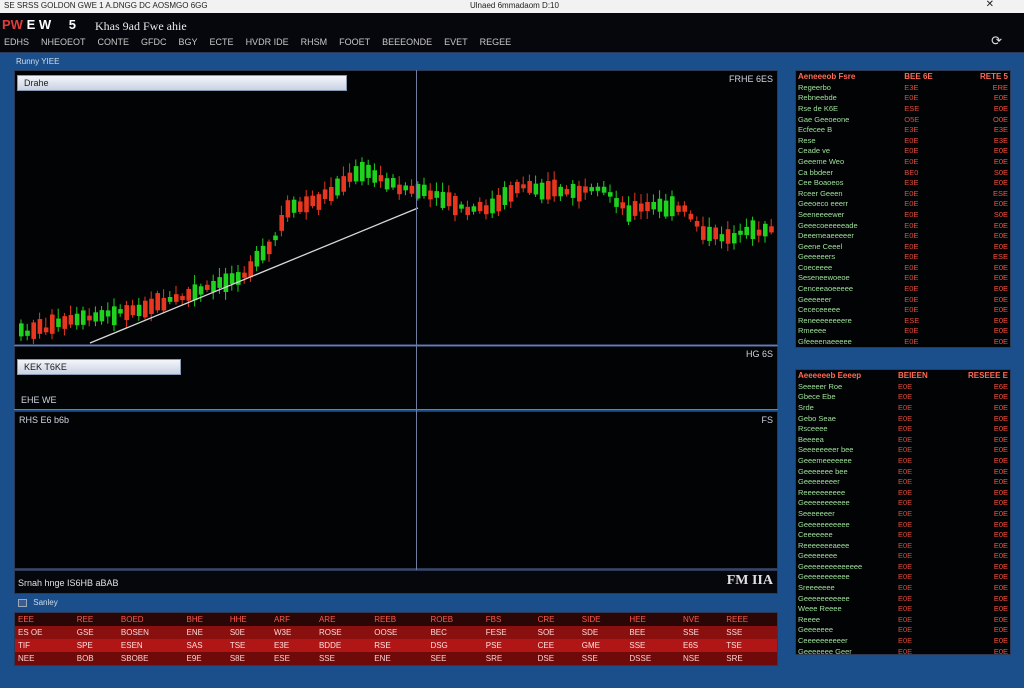 This screenshot has height=688, width=1024. What do you see at coordinates (154, 42) in the screenshot?
I see `menu-item: GFDC` at bounding box center [154, 42].